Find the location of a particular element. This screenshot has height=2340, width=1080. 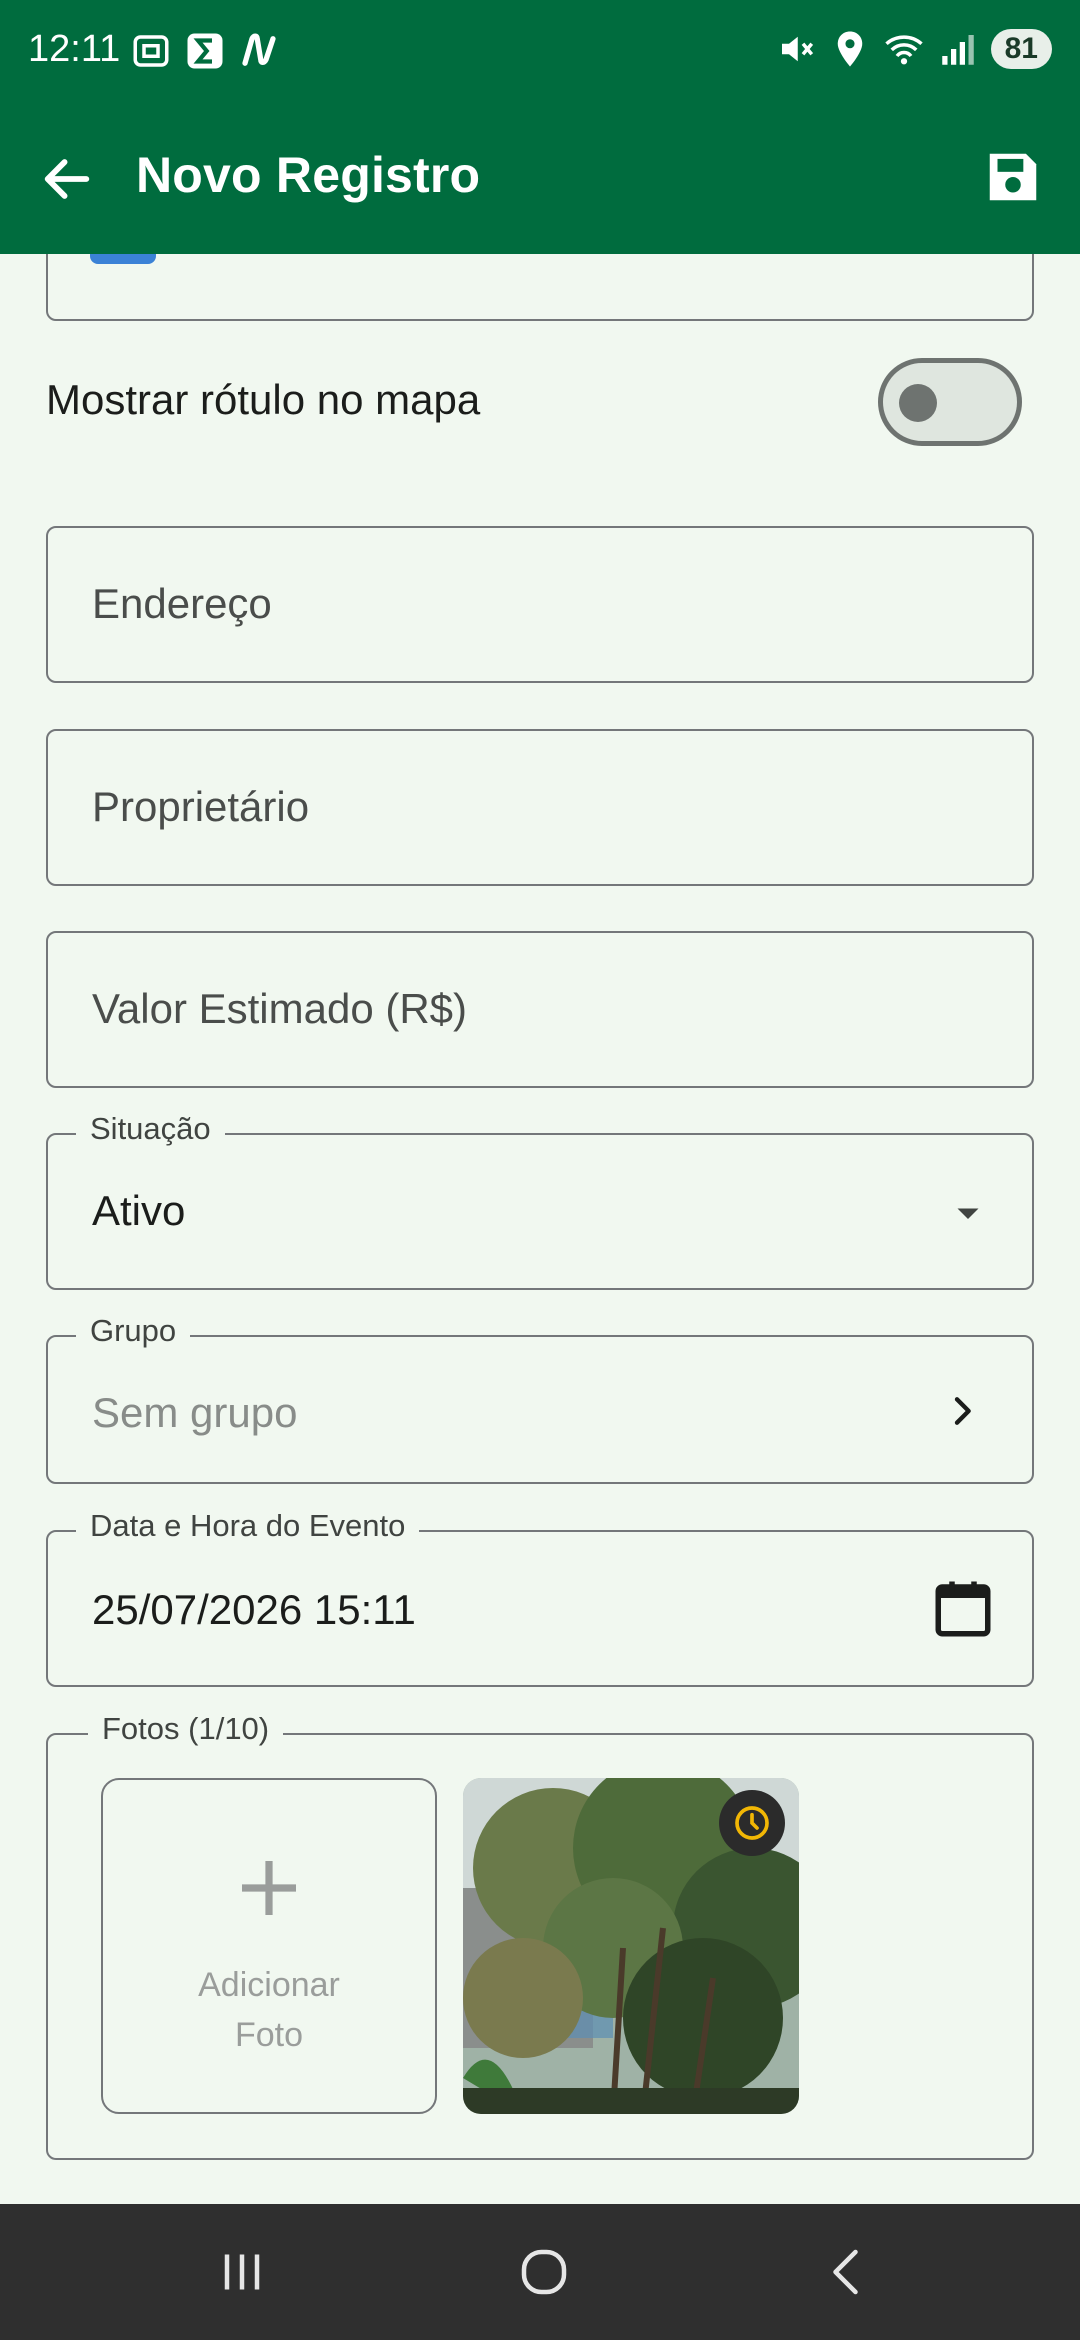

home-icon is located at coordinates (544, 2272).